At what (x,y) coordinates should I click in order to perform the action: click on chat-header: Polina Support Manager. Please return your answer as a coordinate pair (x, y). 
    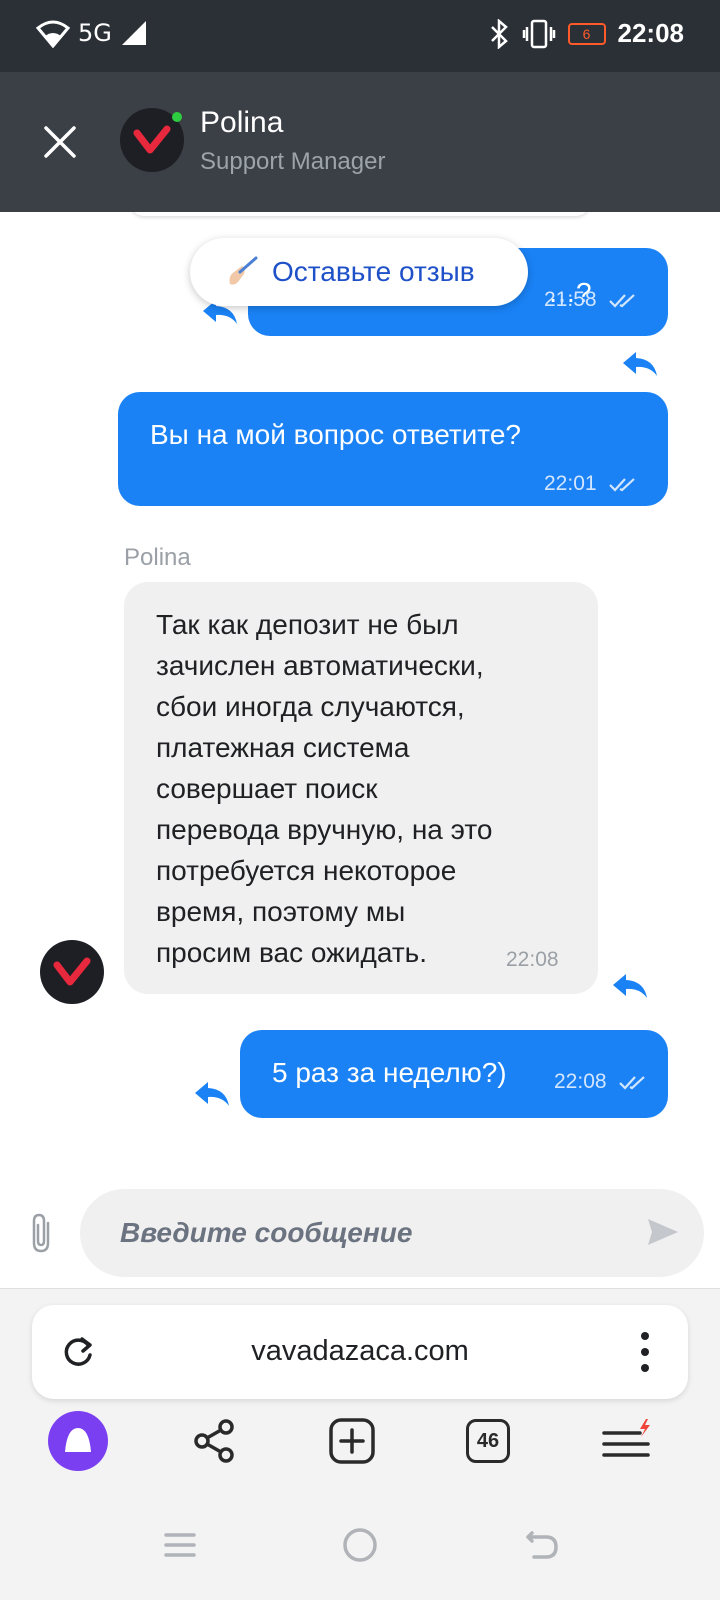
    Looking at the image, I should click on (360, 142).